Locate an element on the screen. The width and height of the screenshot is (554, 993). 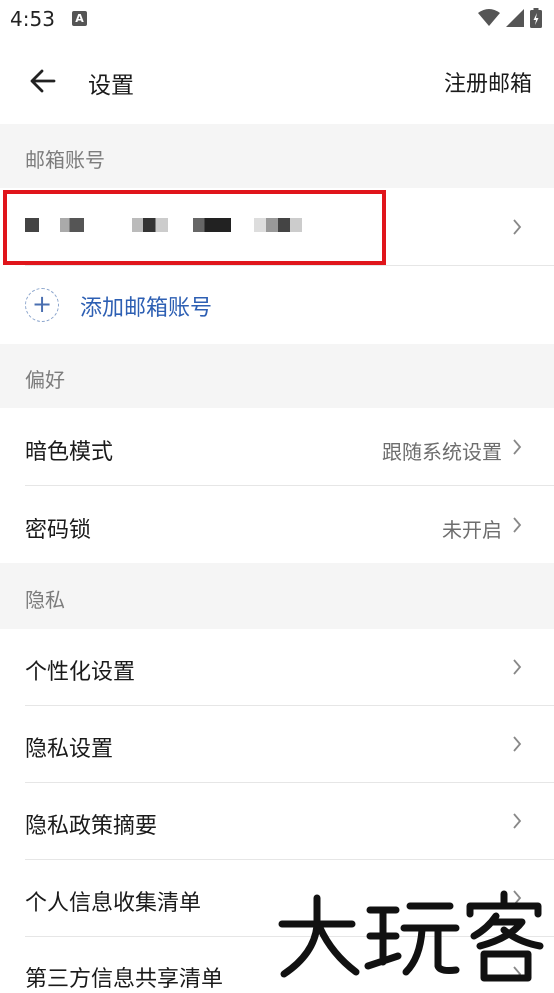
row-value: 跟随系统设置 is located at coordinates (442, 452).